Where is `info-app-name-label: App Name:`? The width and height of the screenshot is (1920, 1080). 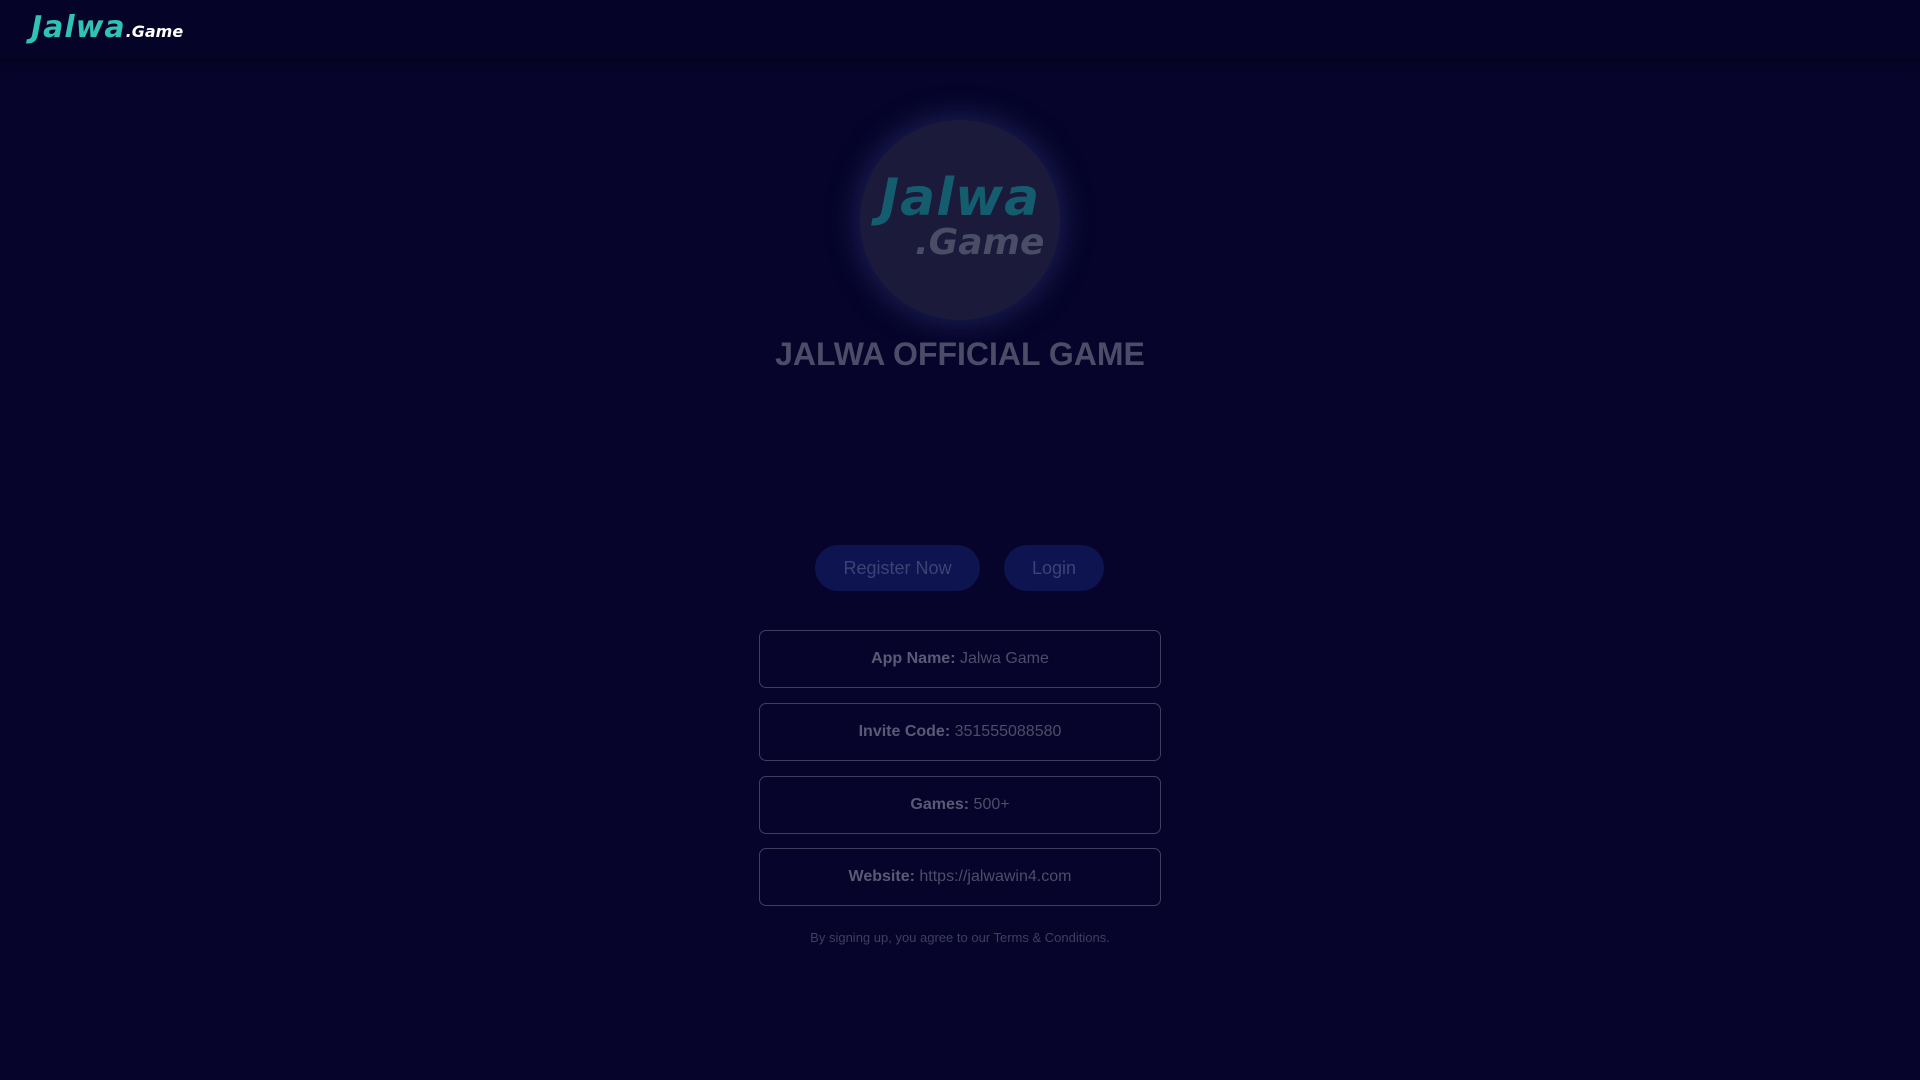 info-app-name-label: App Name: is located at coordinates (913, 658).